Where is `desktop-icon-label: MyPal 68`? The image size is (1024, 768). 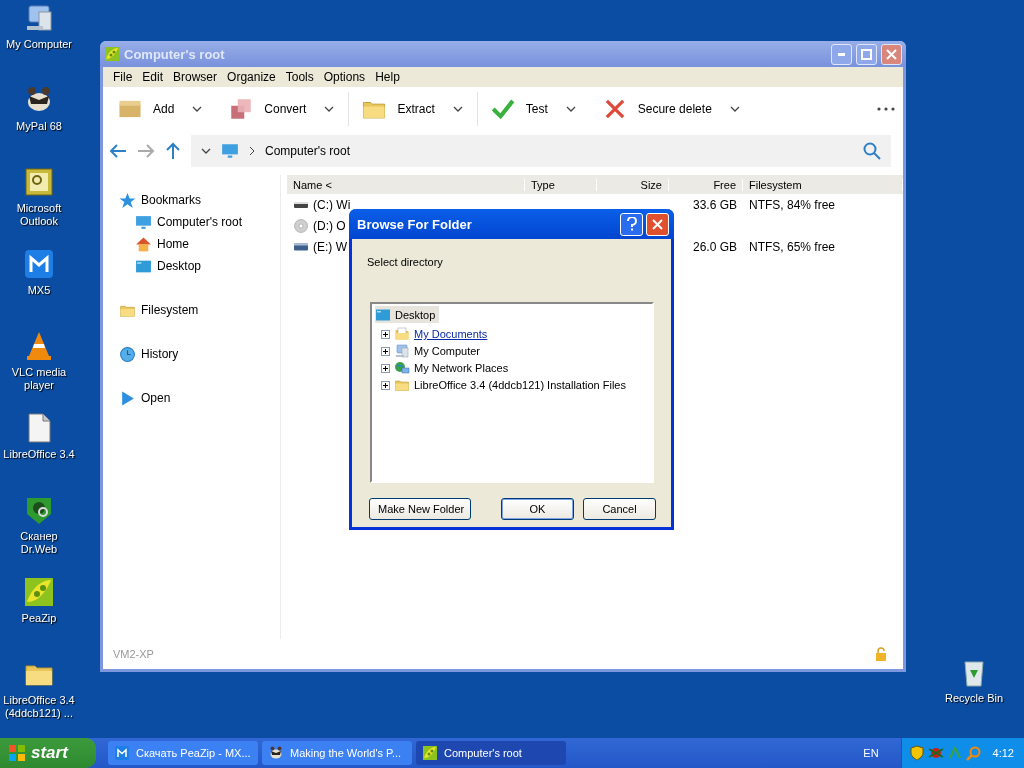
desktop-icon-label: MyPal 68 is located at coordinates (39, 126).